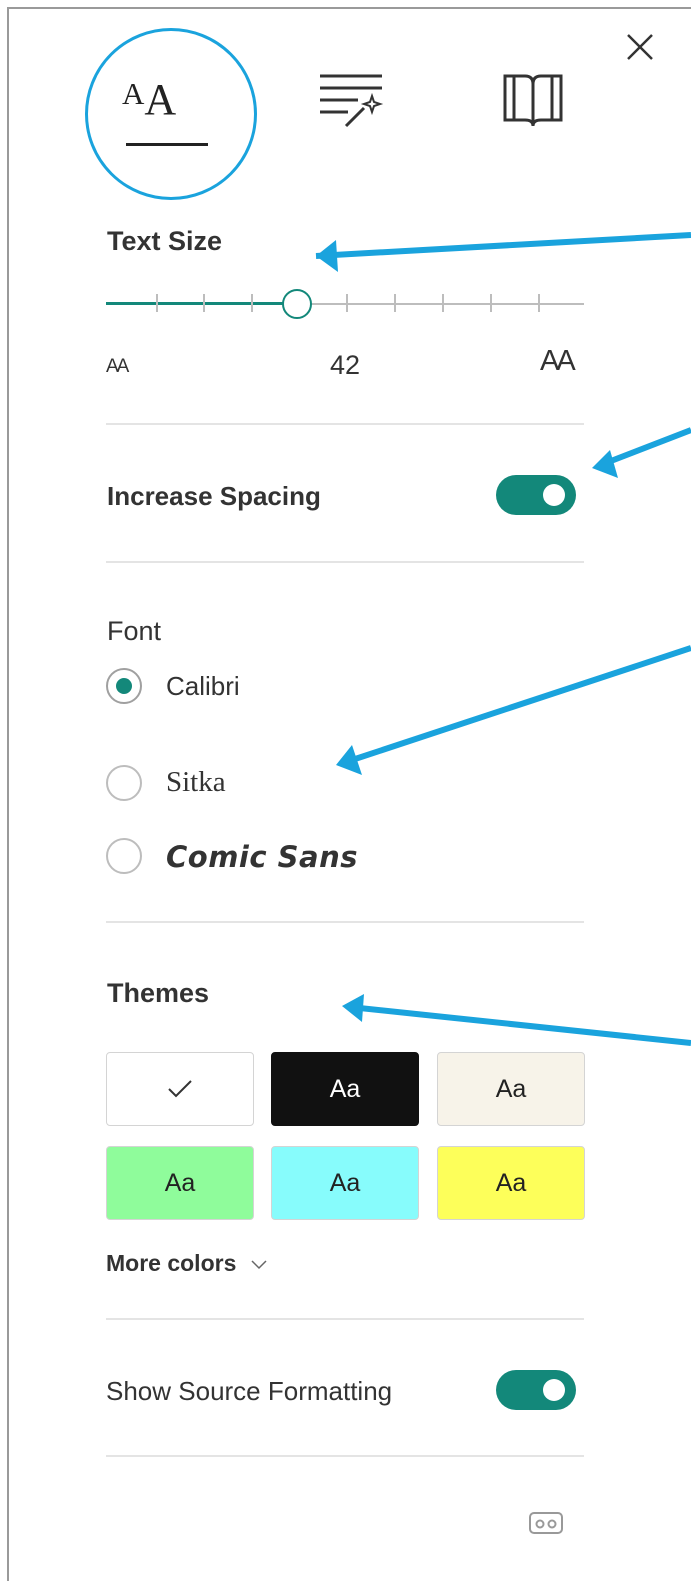 The image size is (691, 1581). I want to click on theme-swatch-cream: Aa, so click(511, 1089).